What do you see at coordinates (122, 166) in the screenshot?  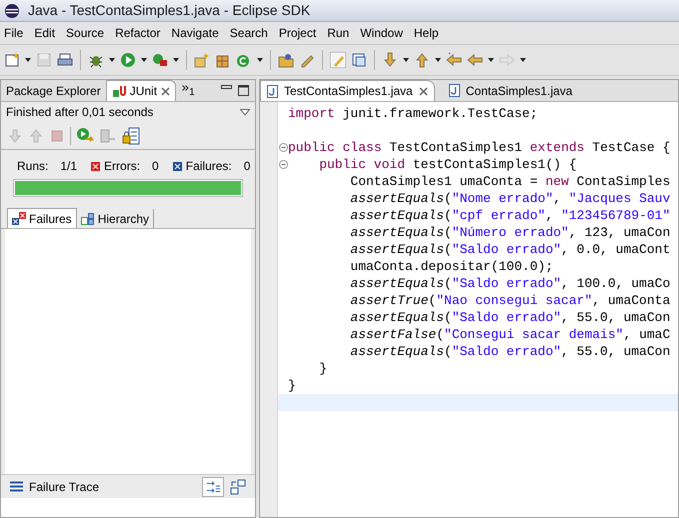 I see `counter-label: Errors:` at bounding box center [122, 166].